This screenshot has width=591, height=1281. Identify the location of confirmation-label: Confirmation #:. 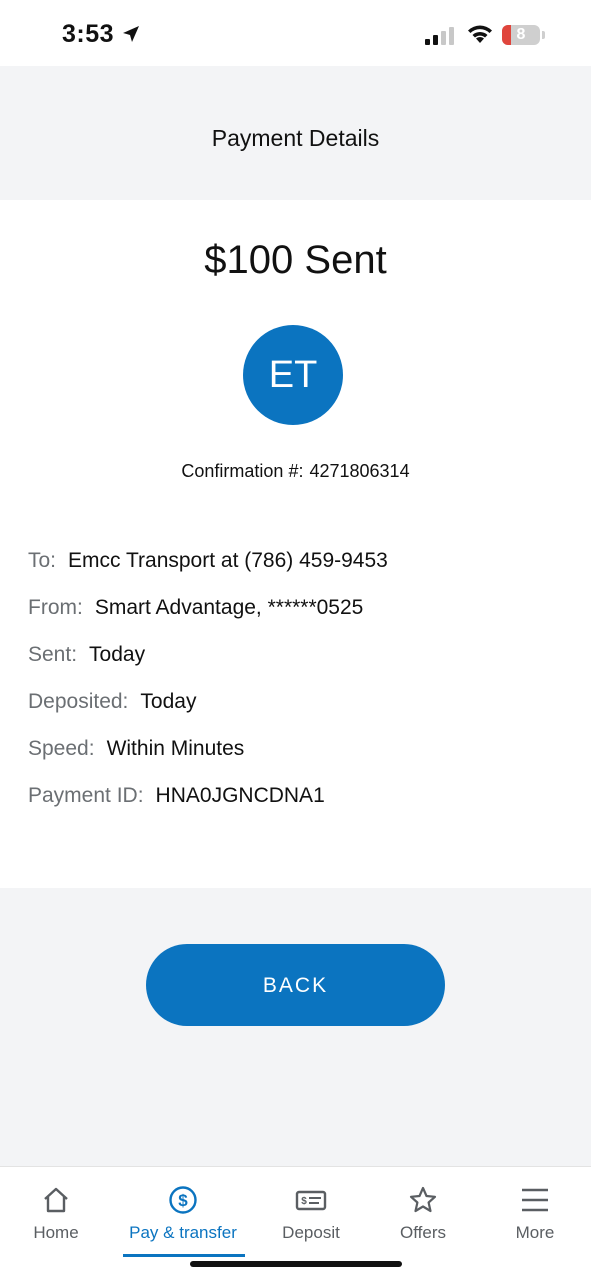
(242, 471).